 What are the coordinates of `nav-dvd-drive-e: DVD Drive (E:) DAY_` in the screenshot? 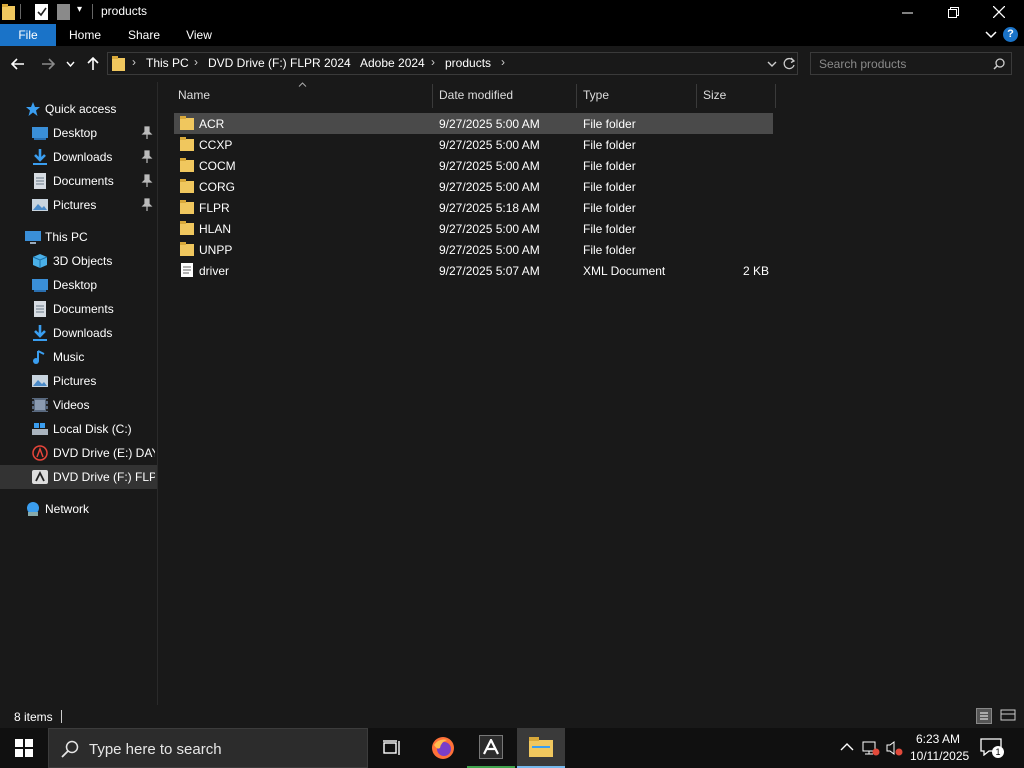 It's located at (78, 453).